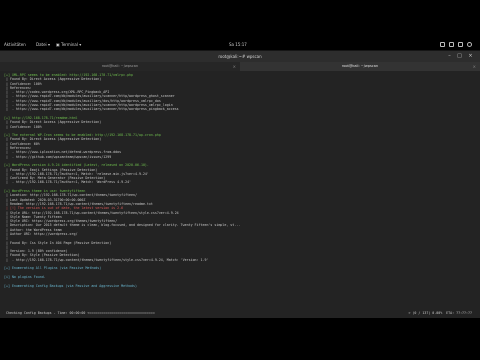 The image size is (480, 360). I want to click on network-icon, so click(442, 44).